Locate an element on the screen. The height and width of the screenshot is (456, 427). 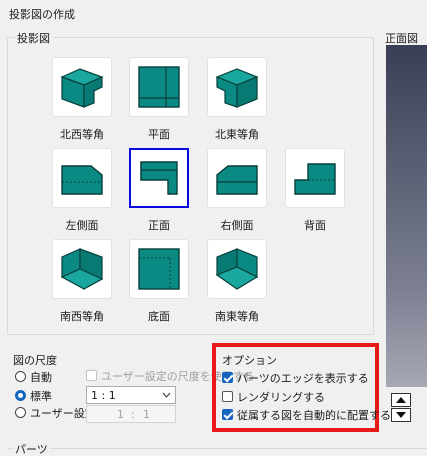
view-tile-southwest-iso is located at coordinates (82, 269).